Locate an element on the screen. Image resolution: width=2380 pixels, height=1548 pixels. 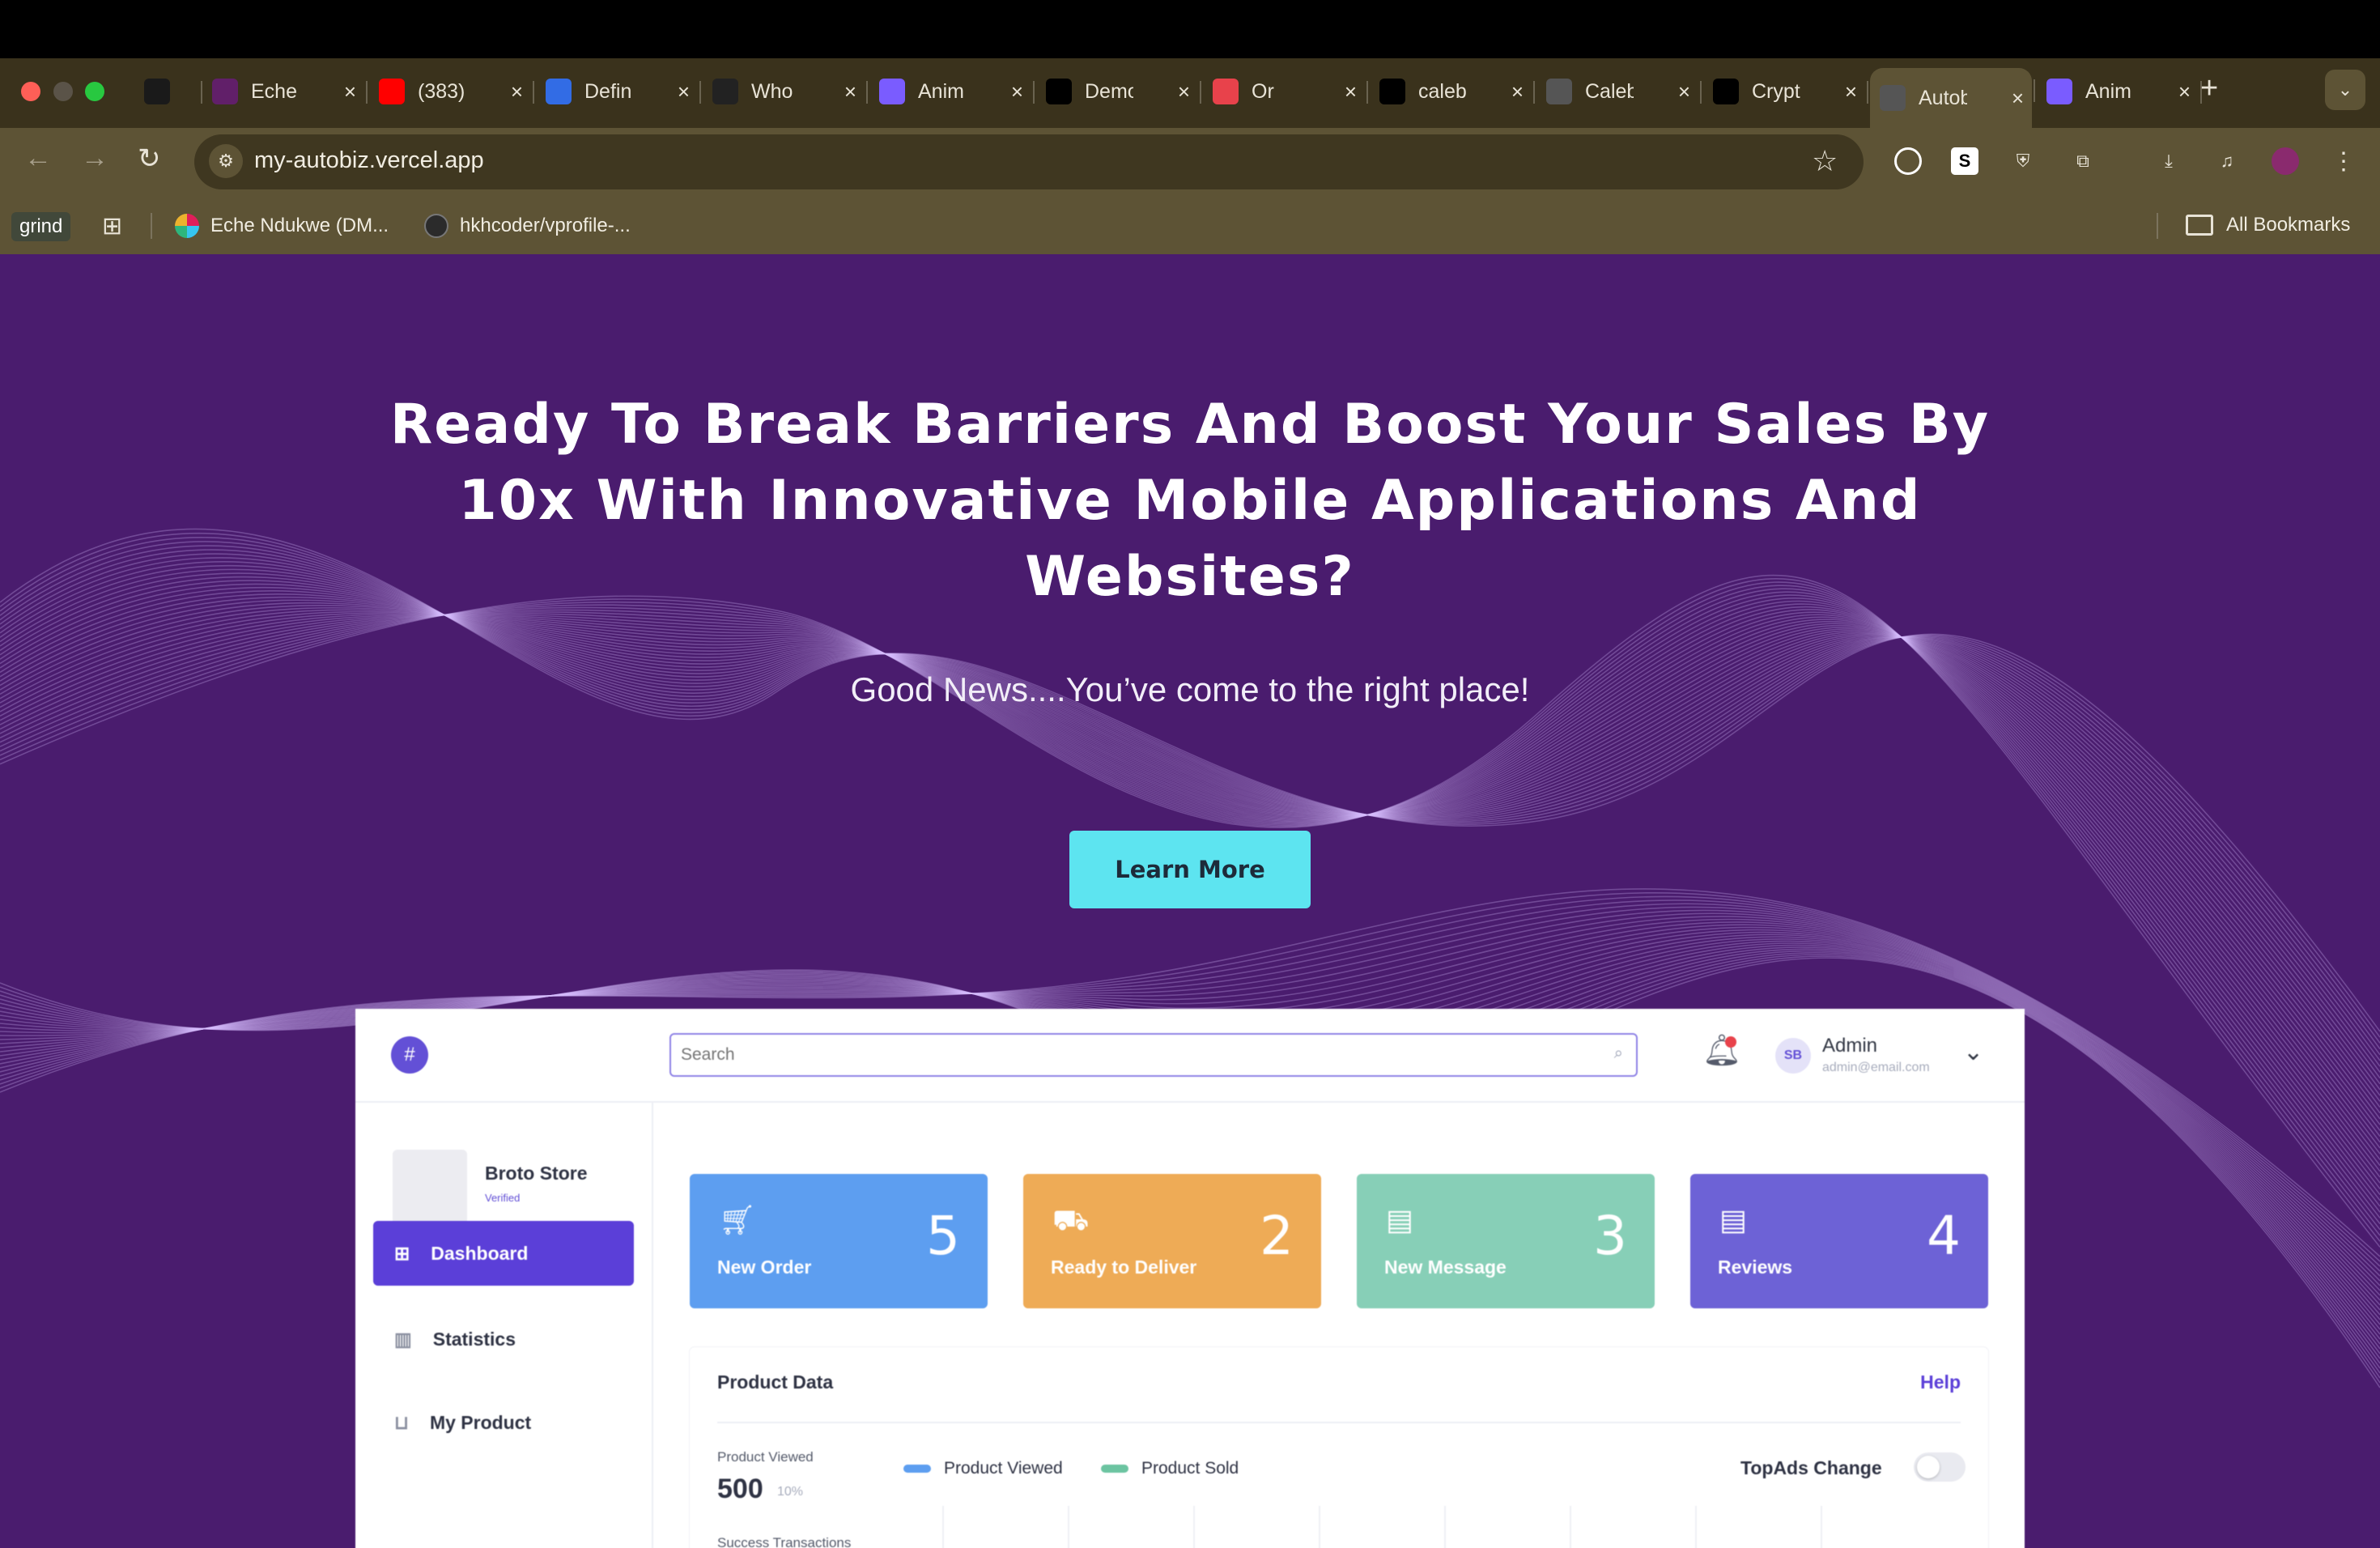
all-bookmarks-button: All Bookmarks is located at coordinates (2268, 225).